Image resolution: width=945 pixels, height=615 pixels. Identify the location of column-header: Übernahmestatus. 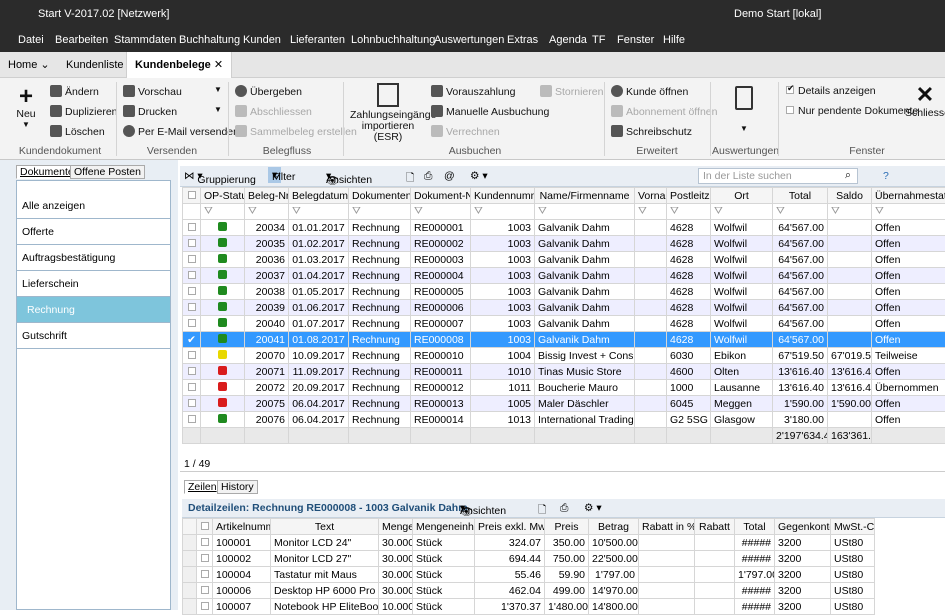
(908, 196).